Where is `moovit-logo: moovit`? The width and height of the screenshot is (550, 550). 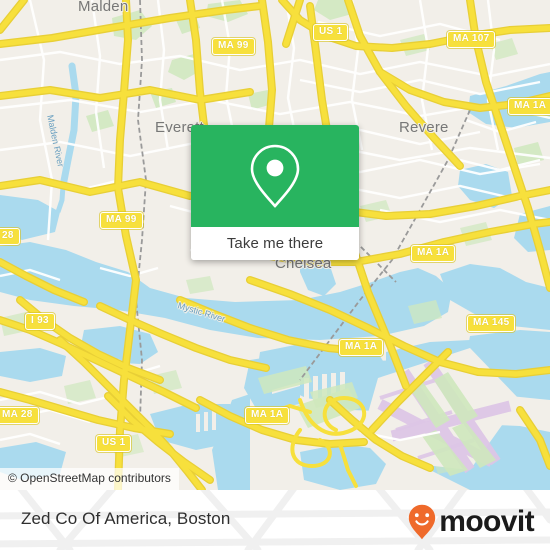
moovit-logo: moovit is located at coordinates (471, 522).